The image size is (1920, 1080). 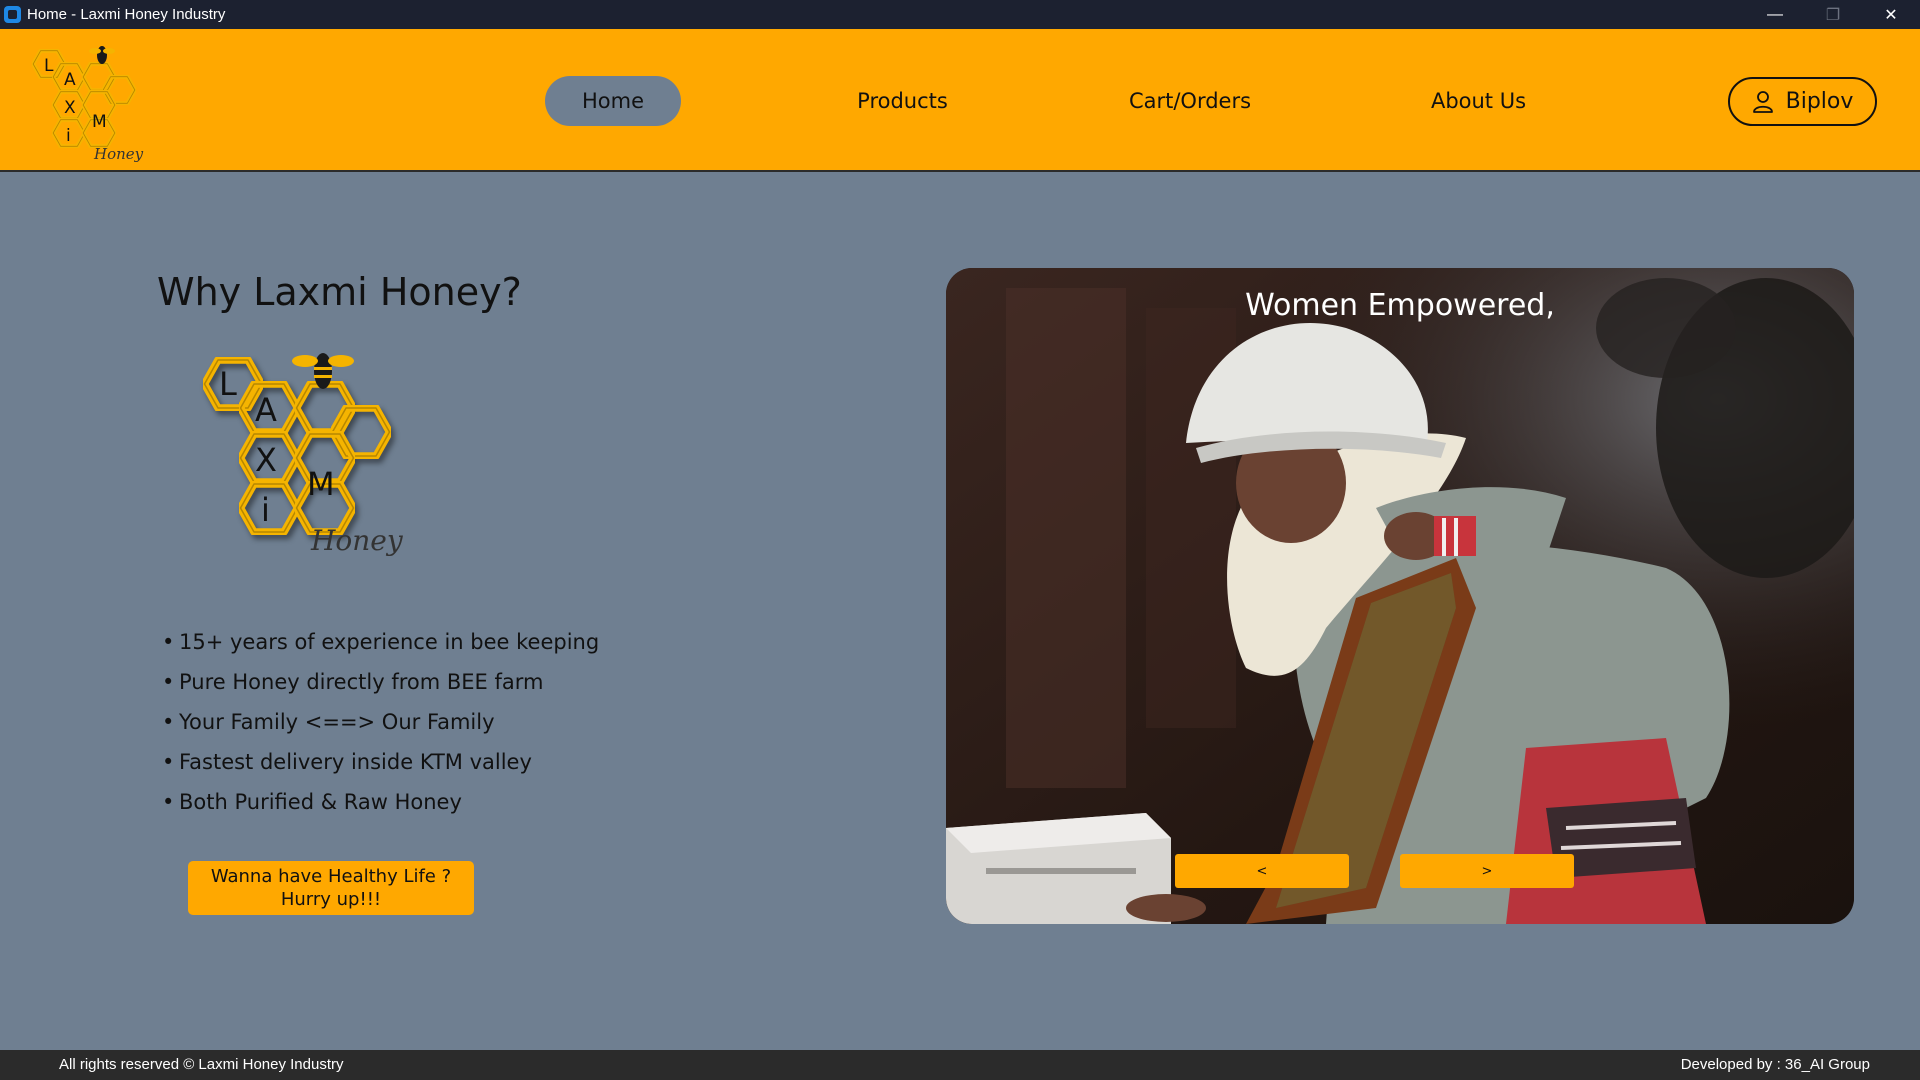 I want to click on list-item: • 15+ years of experience in bee keeping, so click(x=381, y=642).